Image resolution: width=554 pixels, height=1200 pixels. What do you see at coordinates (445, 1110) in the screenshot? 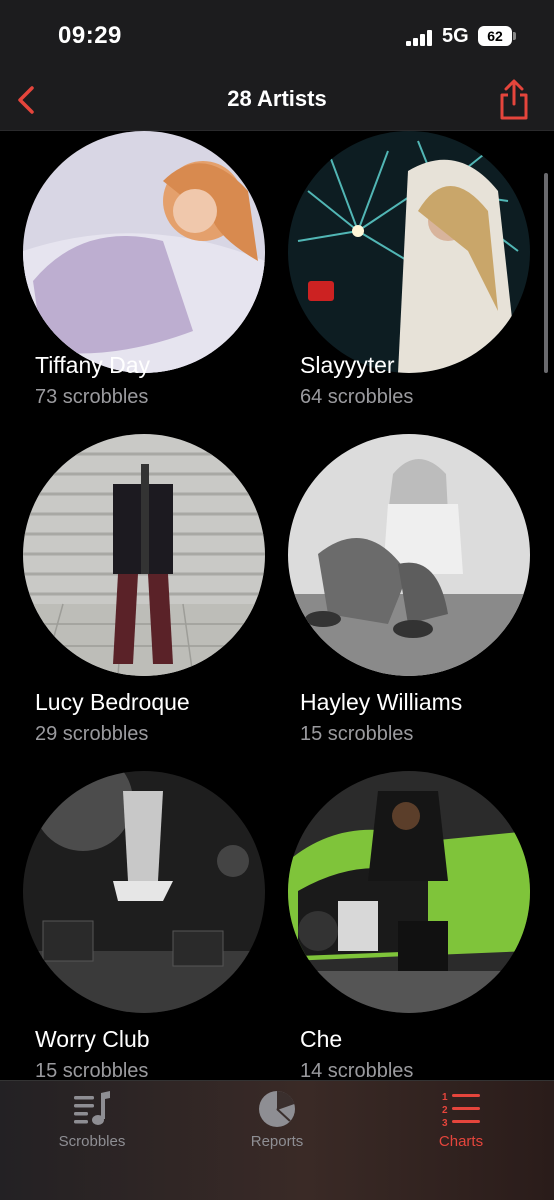
I see `svg-text: 2` at bounding box center [445, 1110].